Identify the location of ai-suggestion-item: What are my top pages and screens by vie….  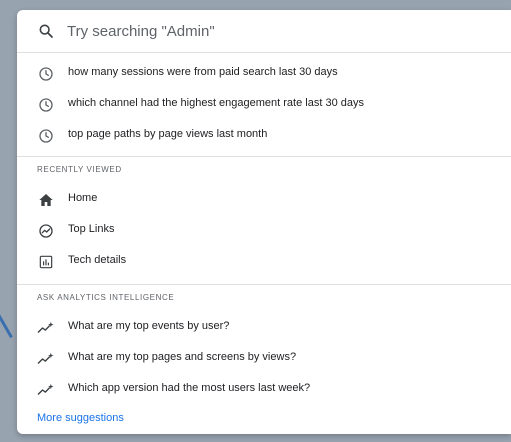
(264, 358).